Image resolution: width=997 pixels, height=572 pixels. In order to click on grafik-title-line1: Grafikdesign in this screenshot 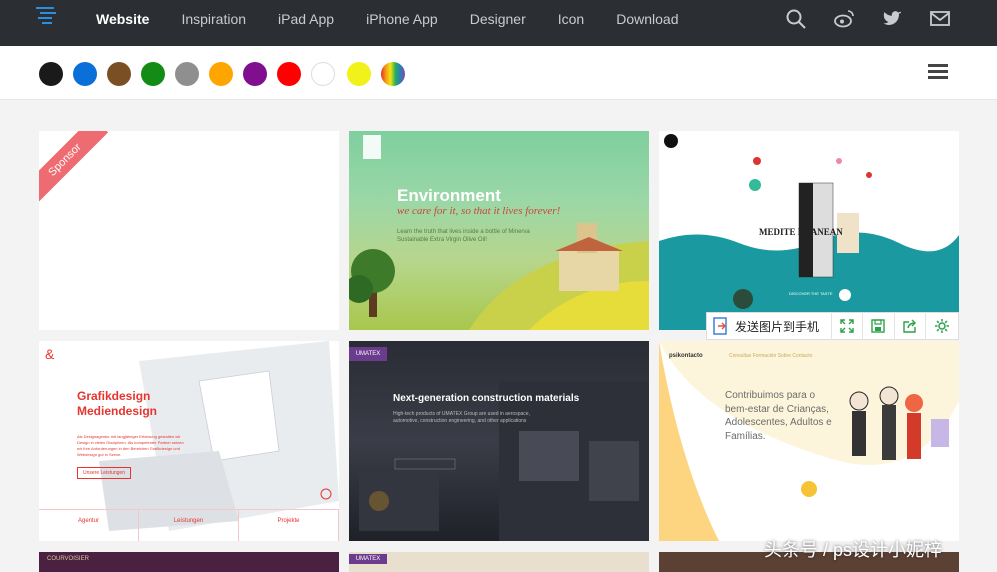, I will do `click(114, 396)`.